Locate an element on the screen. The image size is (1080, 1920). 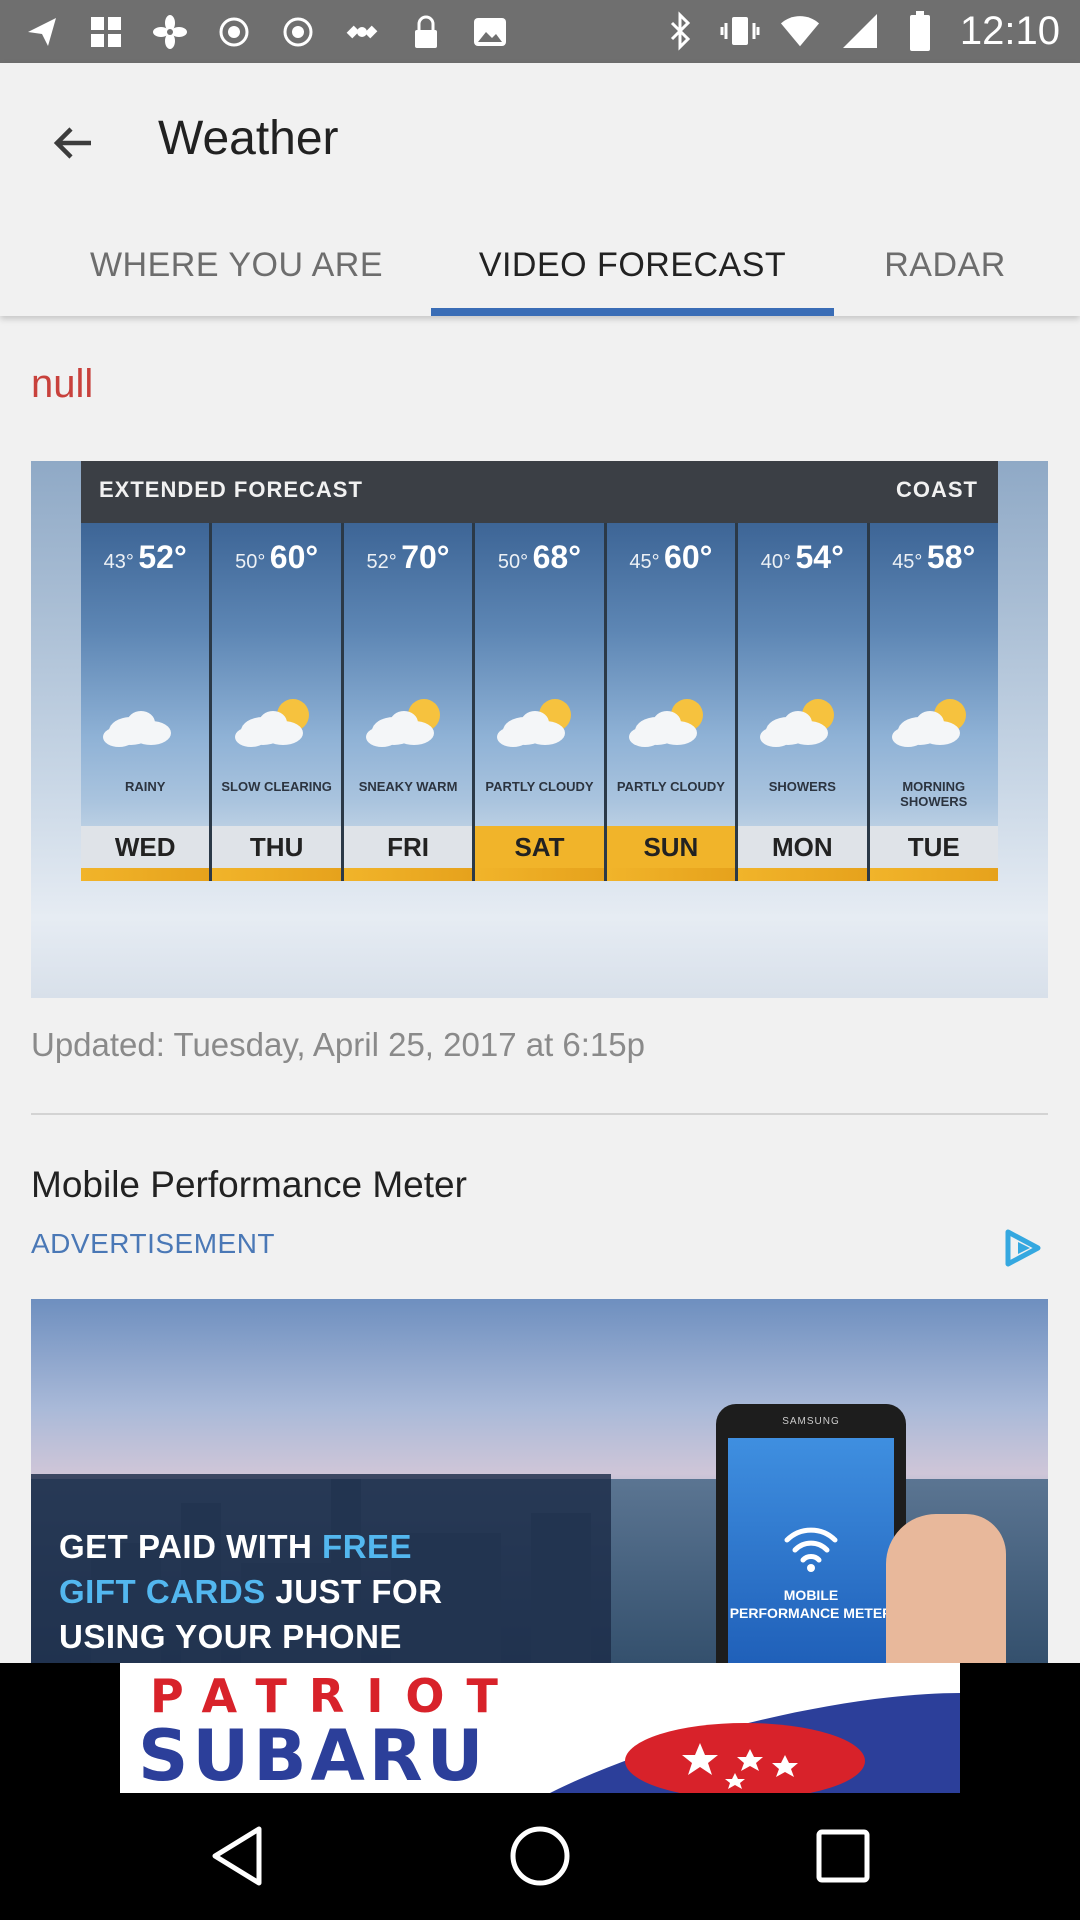
navigation-bar is located at coordinates (540, 1856).